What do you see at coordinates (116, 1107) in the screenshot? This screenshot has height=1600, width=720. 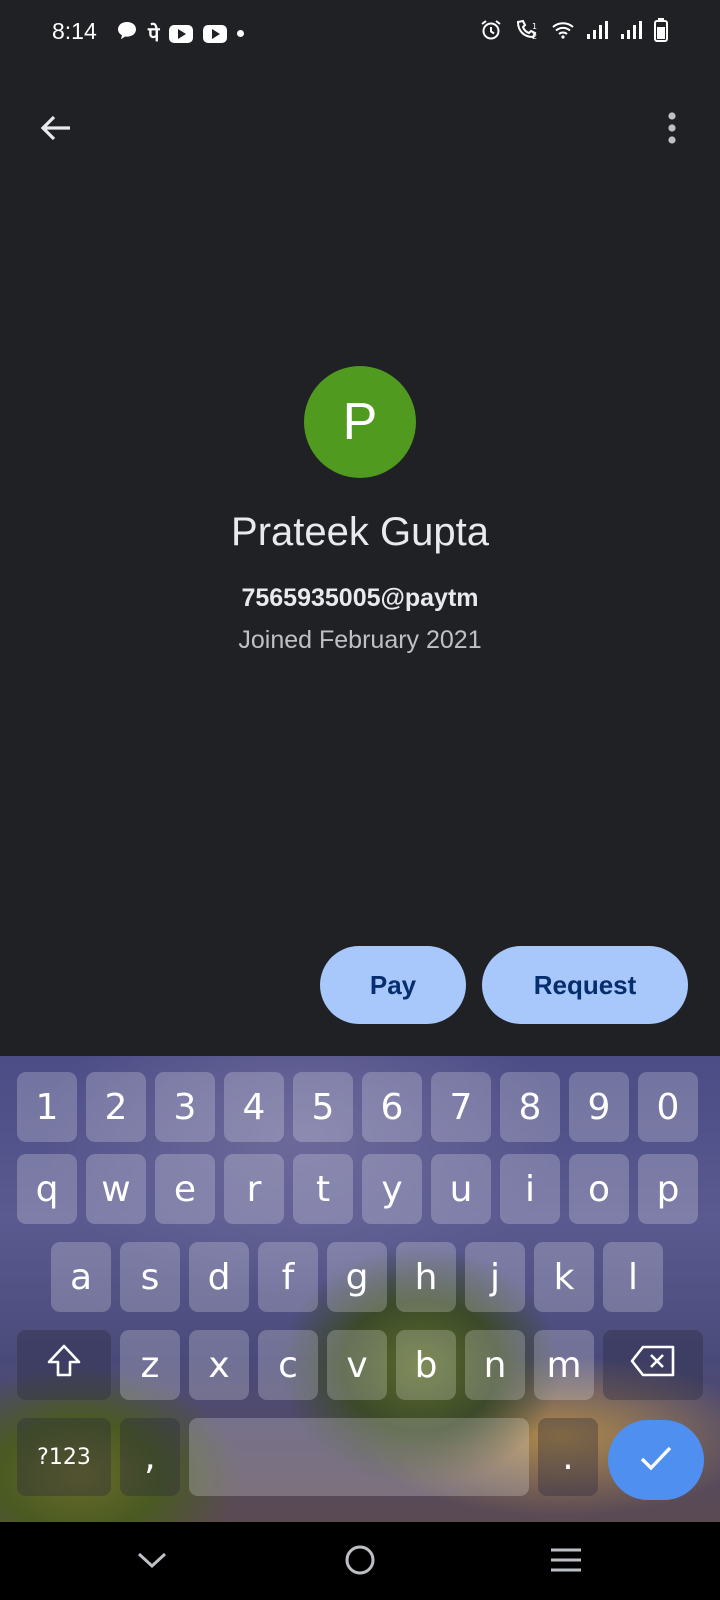 I see `key-2: 2` at bounding box center [116, 1107].